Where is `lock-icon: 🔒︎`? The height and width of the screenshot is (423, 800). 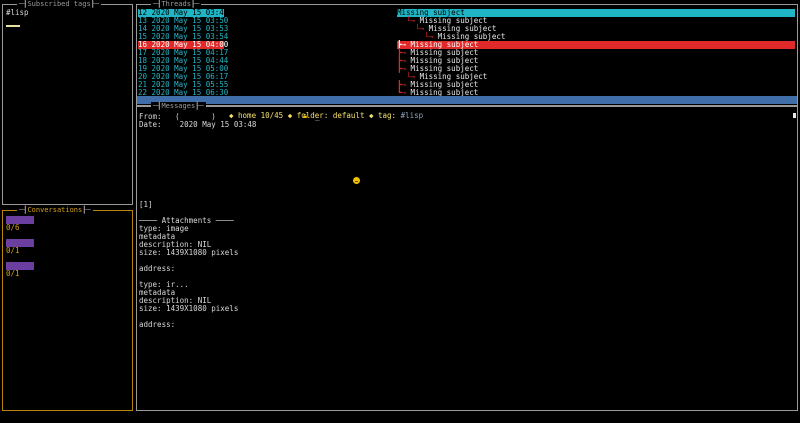
lock-icon: 🔒︎ is located at coordinates (305, 115).